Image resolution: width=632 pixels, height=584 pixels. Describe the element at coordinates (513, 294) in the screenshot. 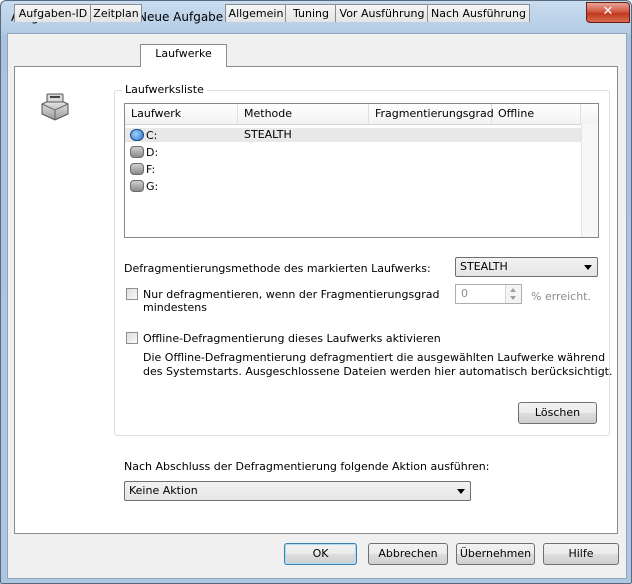

I see `spinner-buttons` at that location.